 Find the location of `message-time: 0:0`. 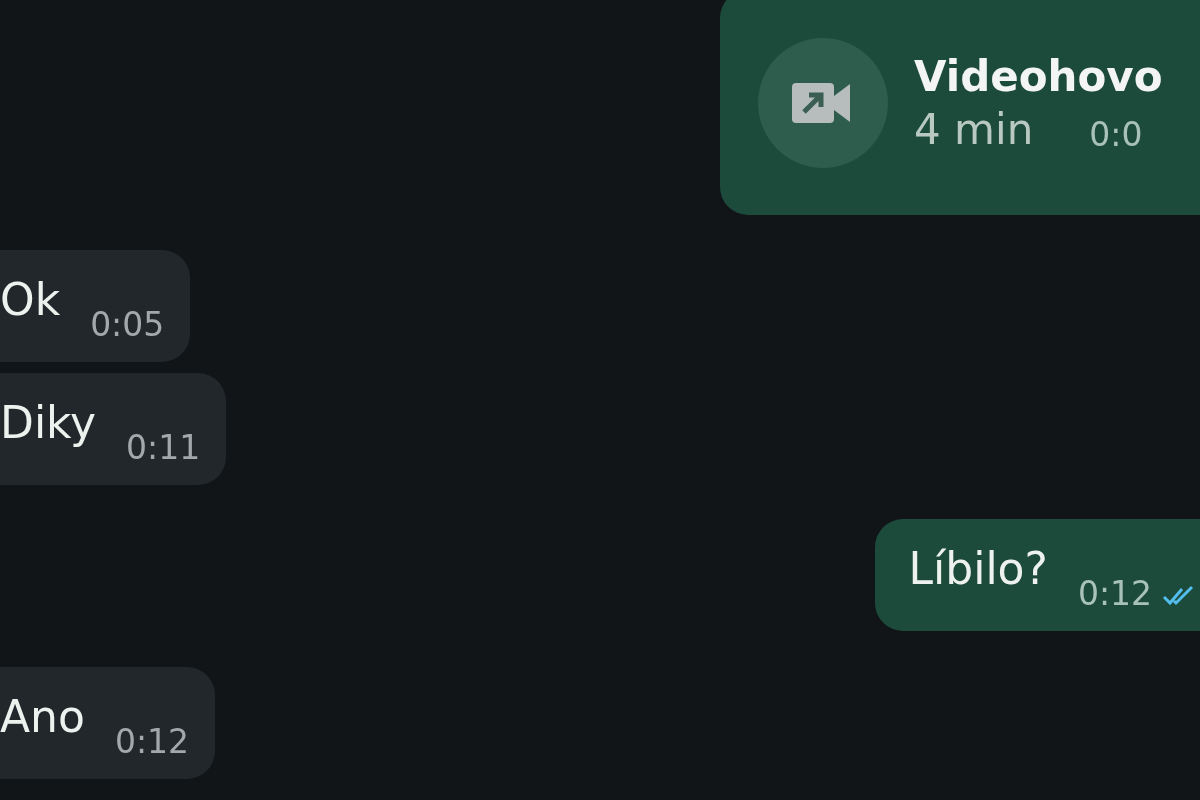

message-time: 0:0 is located at coordinates (1116, 134).